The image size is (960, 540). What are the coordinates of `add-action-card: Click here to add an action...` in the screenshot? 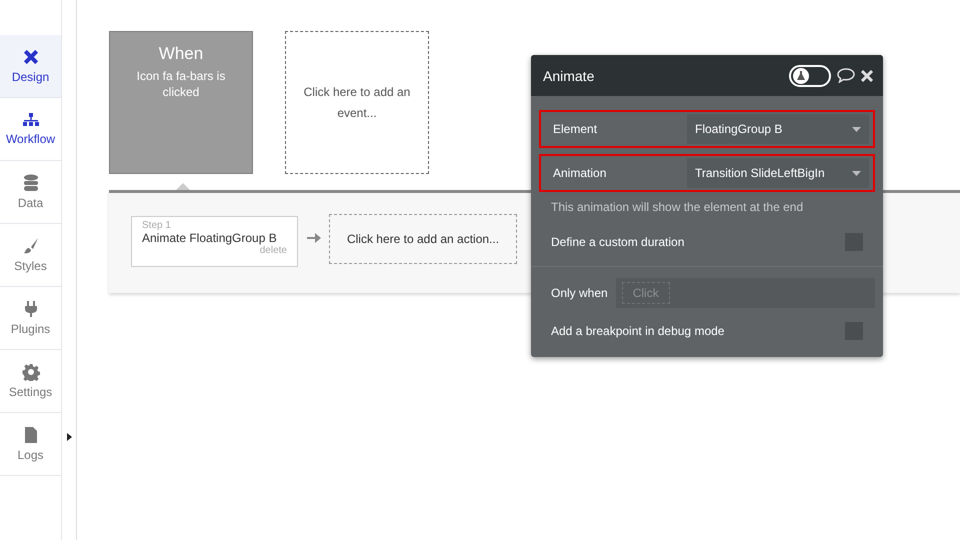 It's located at (423, 239).